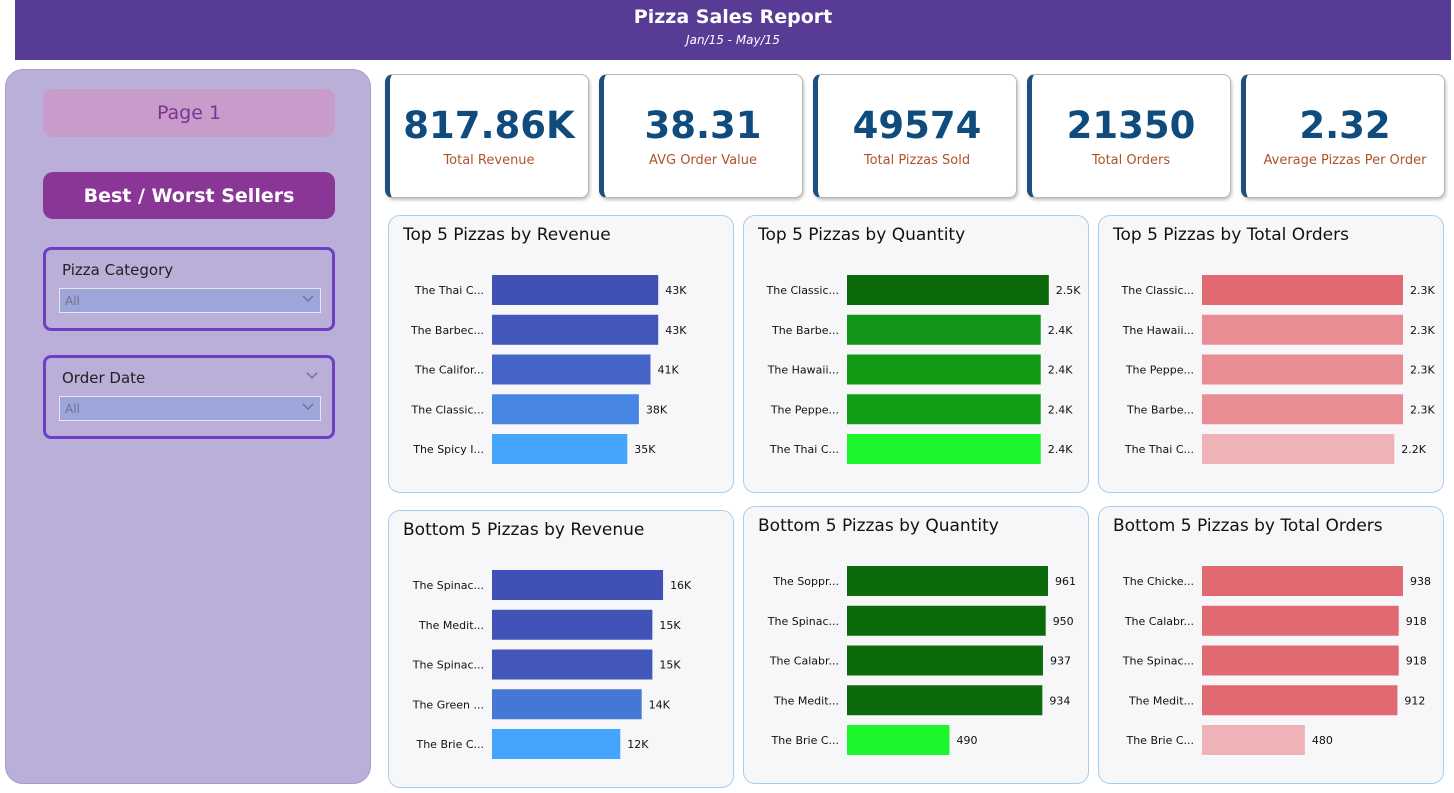  What do you see at coordinates (489, 160) in the screenshot?
I see `kpi-label: Total Revenue` at bounding box center [489, 160].